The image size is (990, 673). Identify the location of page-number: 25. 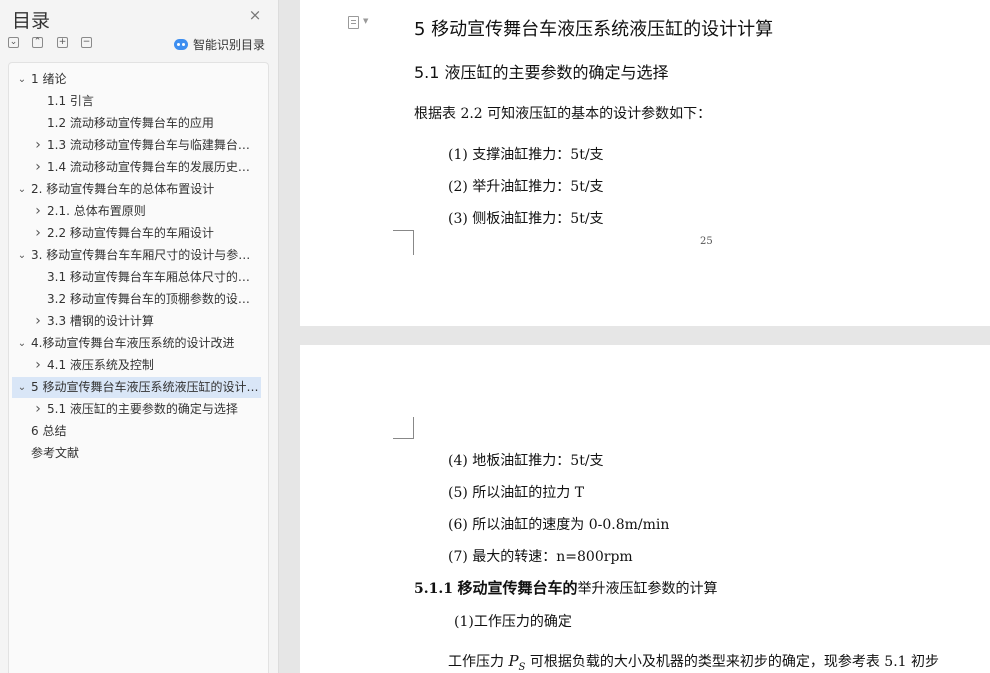
(706, 241).